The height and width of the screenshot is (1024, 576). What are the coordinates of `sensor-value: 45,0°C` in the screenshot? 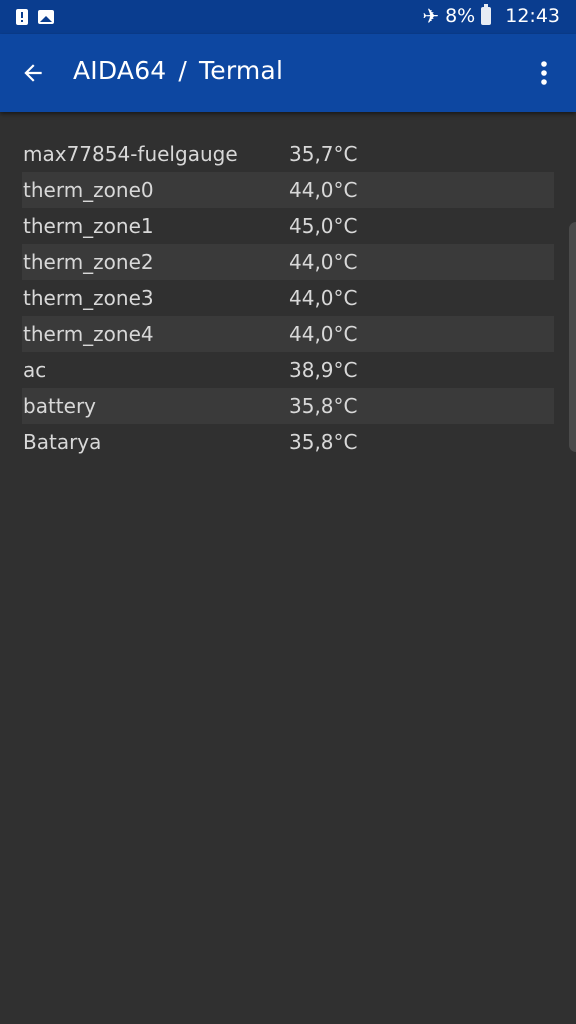 It's located at (323, 226).